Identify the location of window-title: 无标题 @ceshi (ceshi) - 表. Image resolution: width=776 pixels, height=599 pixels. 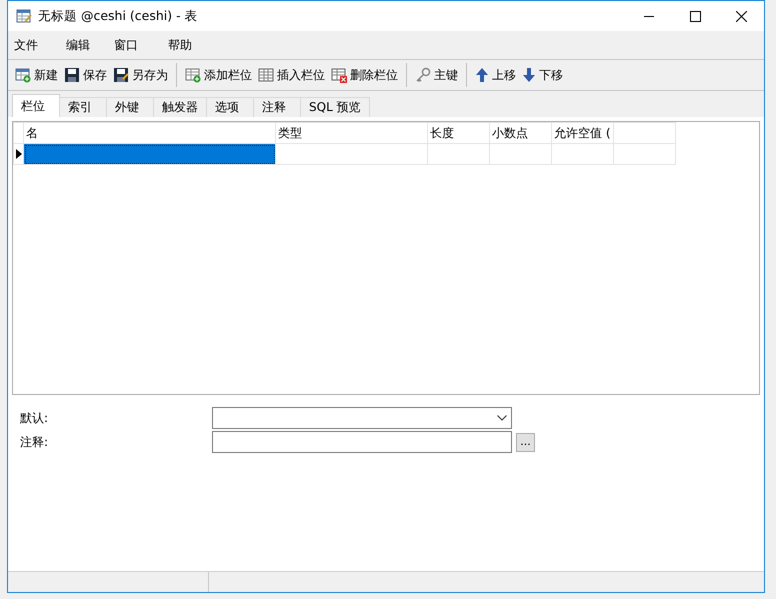
(118, 16).